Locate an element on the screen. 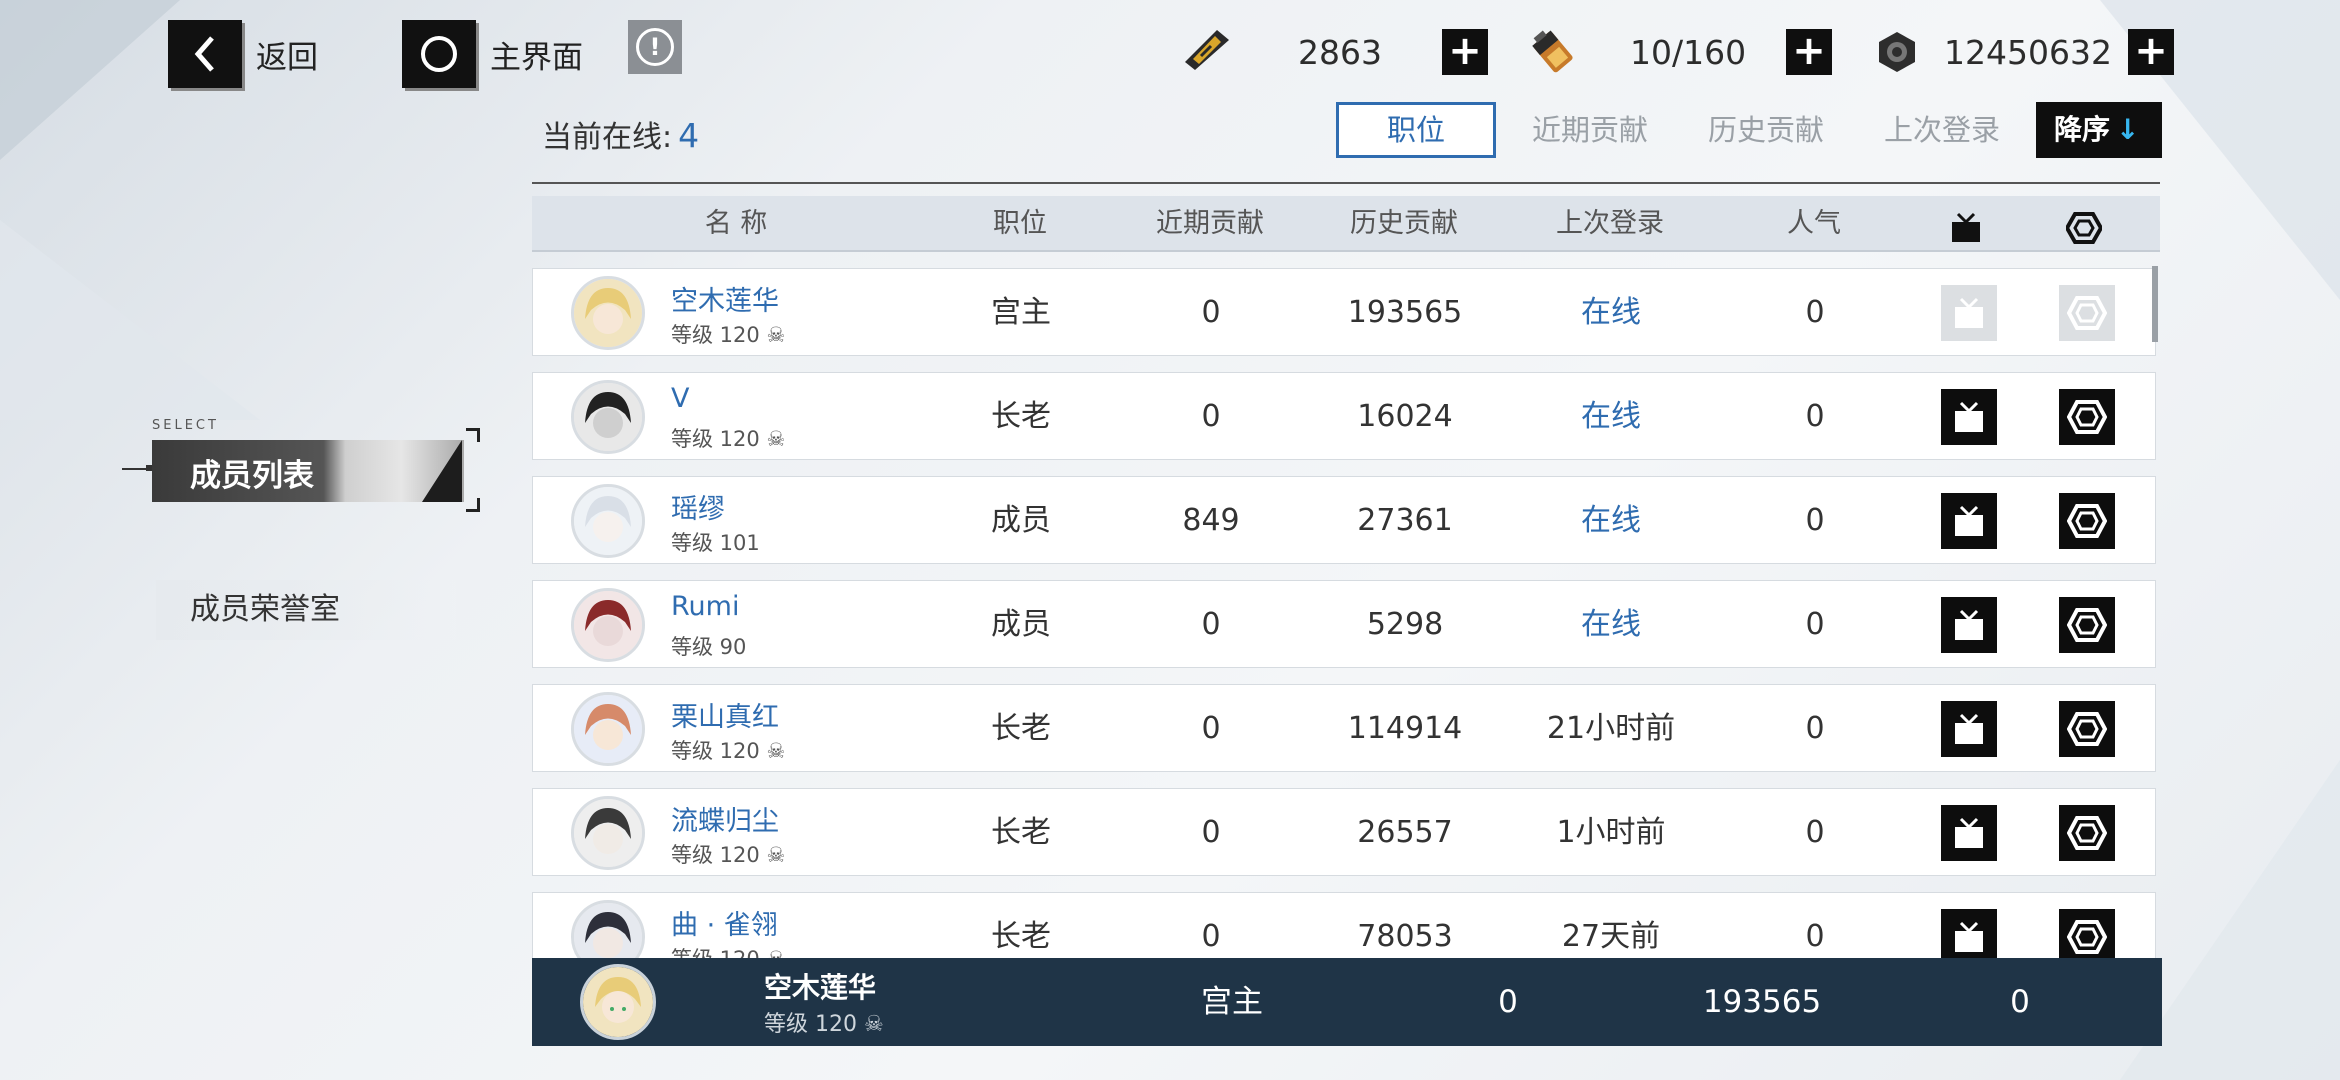 This screenshot has width=2340, height=1080. menu-item-member-list: 成员列表 is located at coordinates (308, 471).